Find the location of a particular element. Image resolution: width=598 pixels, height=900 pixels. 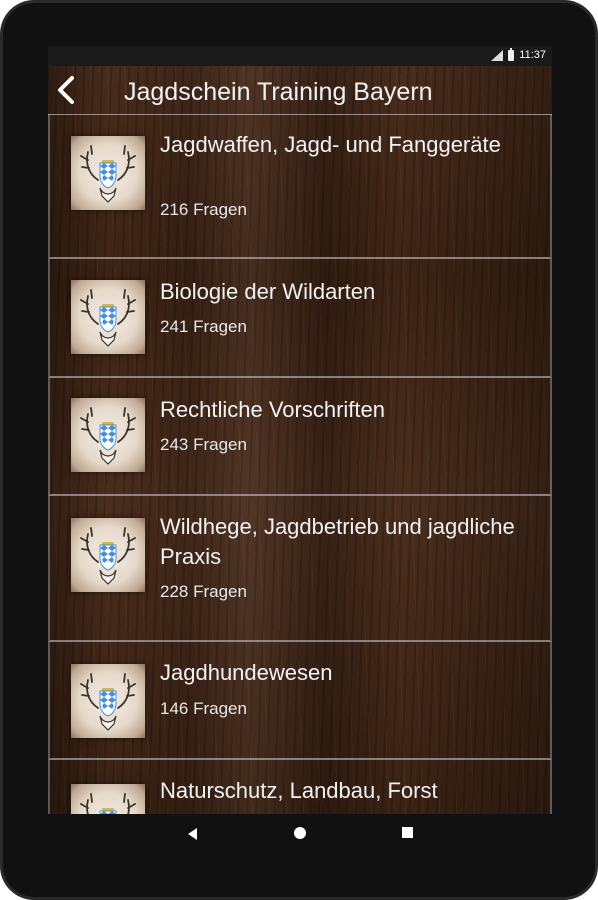

topic-title: Biologie der Wildarten is located at coordinates (268, 291).